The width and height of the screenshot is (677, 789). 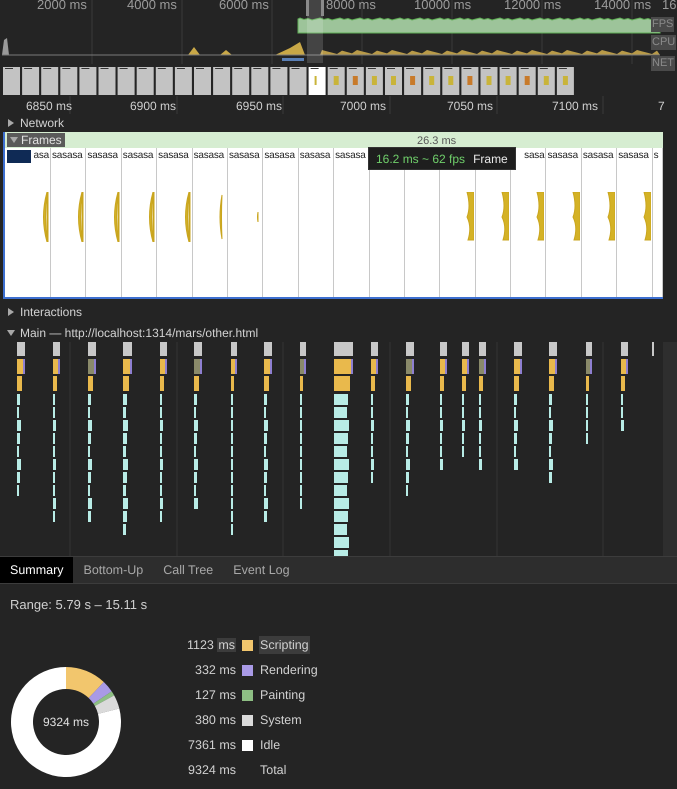 What do you see at coordinates (51, 312) in the screenshot?
I see `track-title: Interactions` at bounding box center [51, 312].